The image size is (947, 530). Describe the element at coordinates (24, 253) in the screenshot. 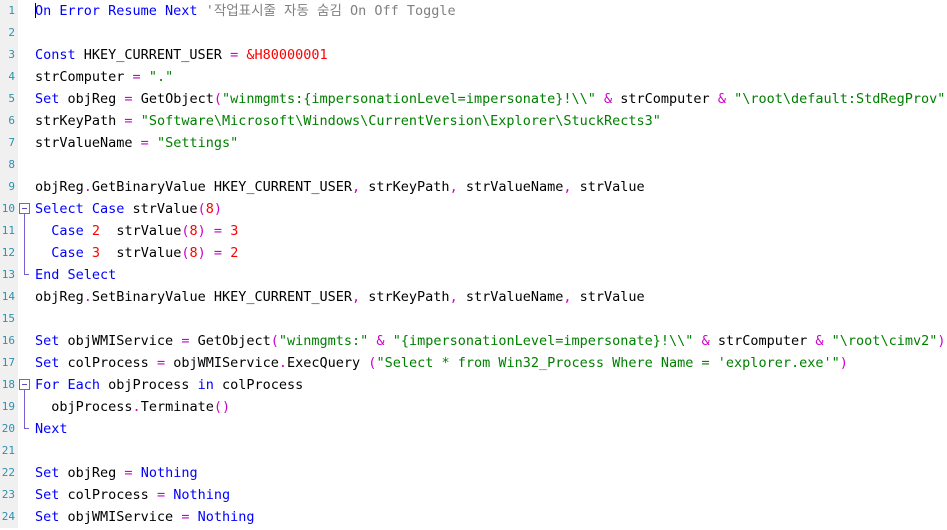

I see `fold-guide` at that location.